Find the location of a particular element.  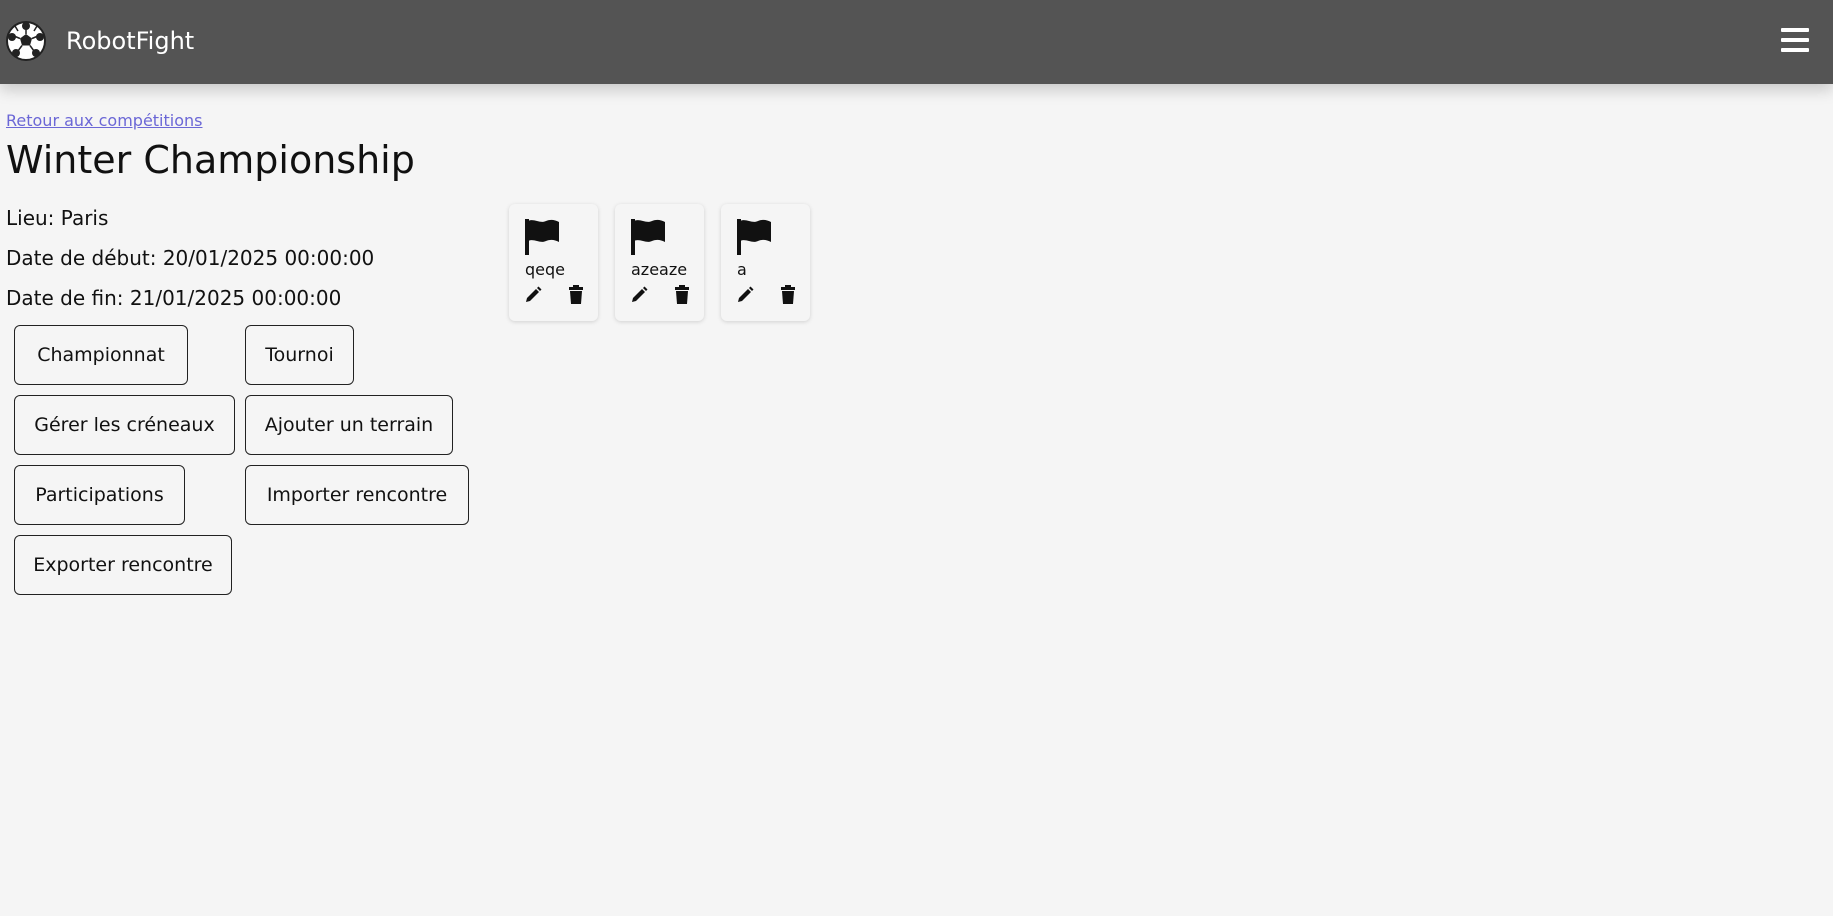

export-match-button: Exporter rencontre is located at coordinates (123, 565).